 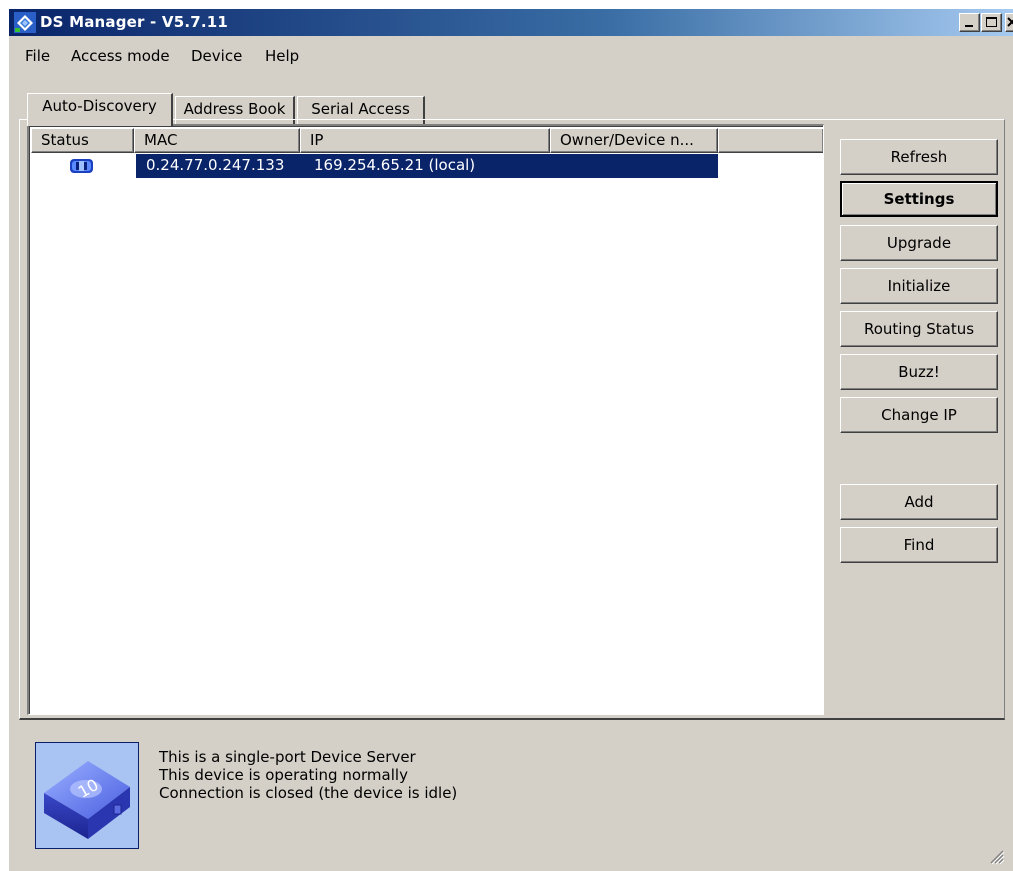 What do you see at coordinates (287, 757) in the screenshot?
I see `info-line-port: This is a single-port Device Server` at bounding box center [287, 757].